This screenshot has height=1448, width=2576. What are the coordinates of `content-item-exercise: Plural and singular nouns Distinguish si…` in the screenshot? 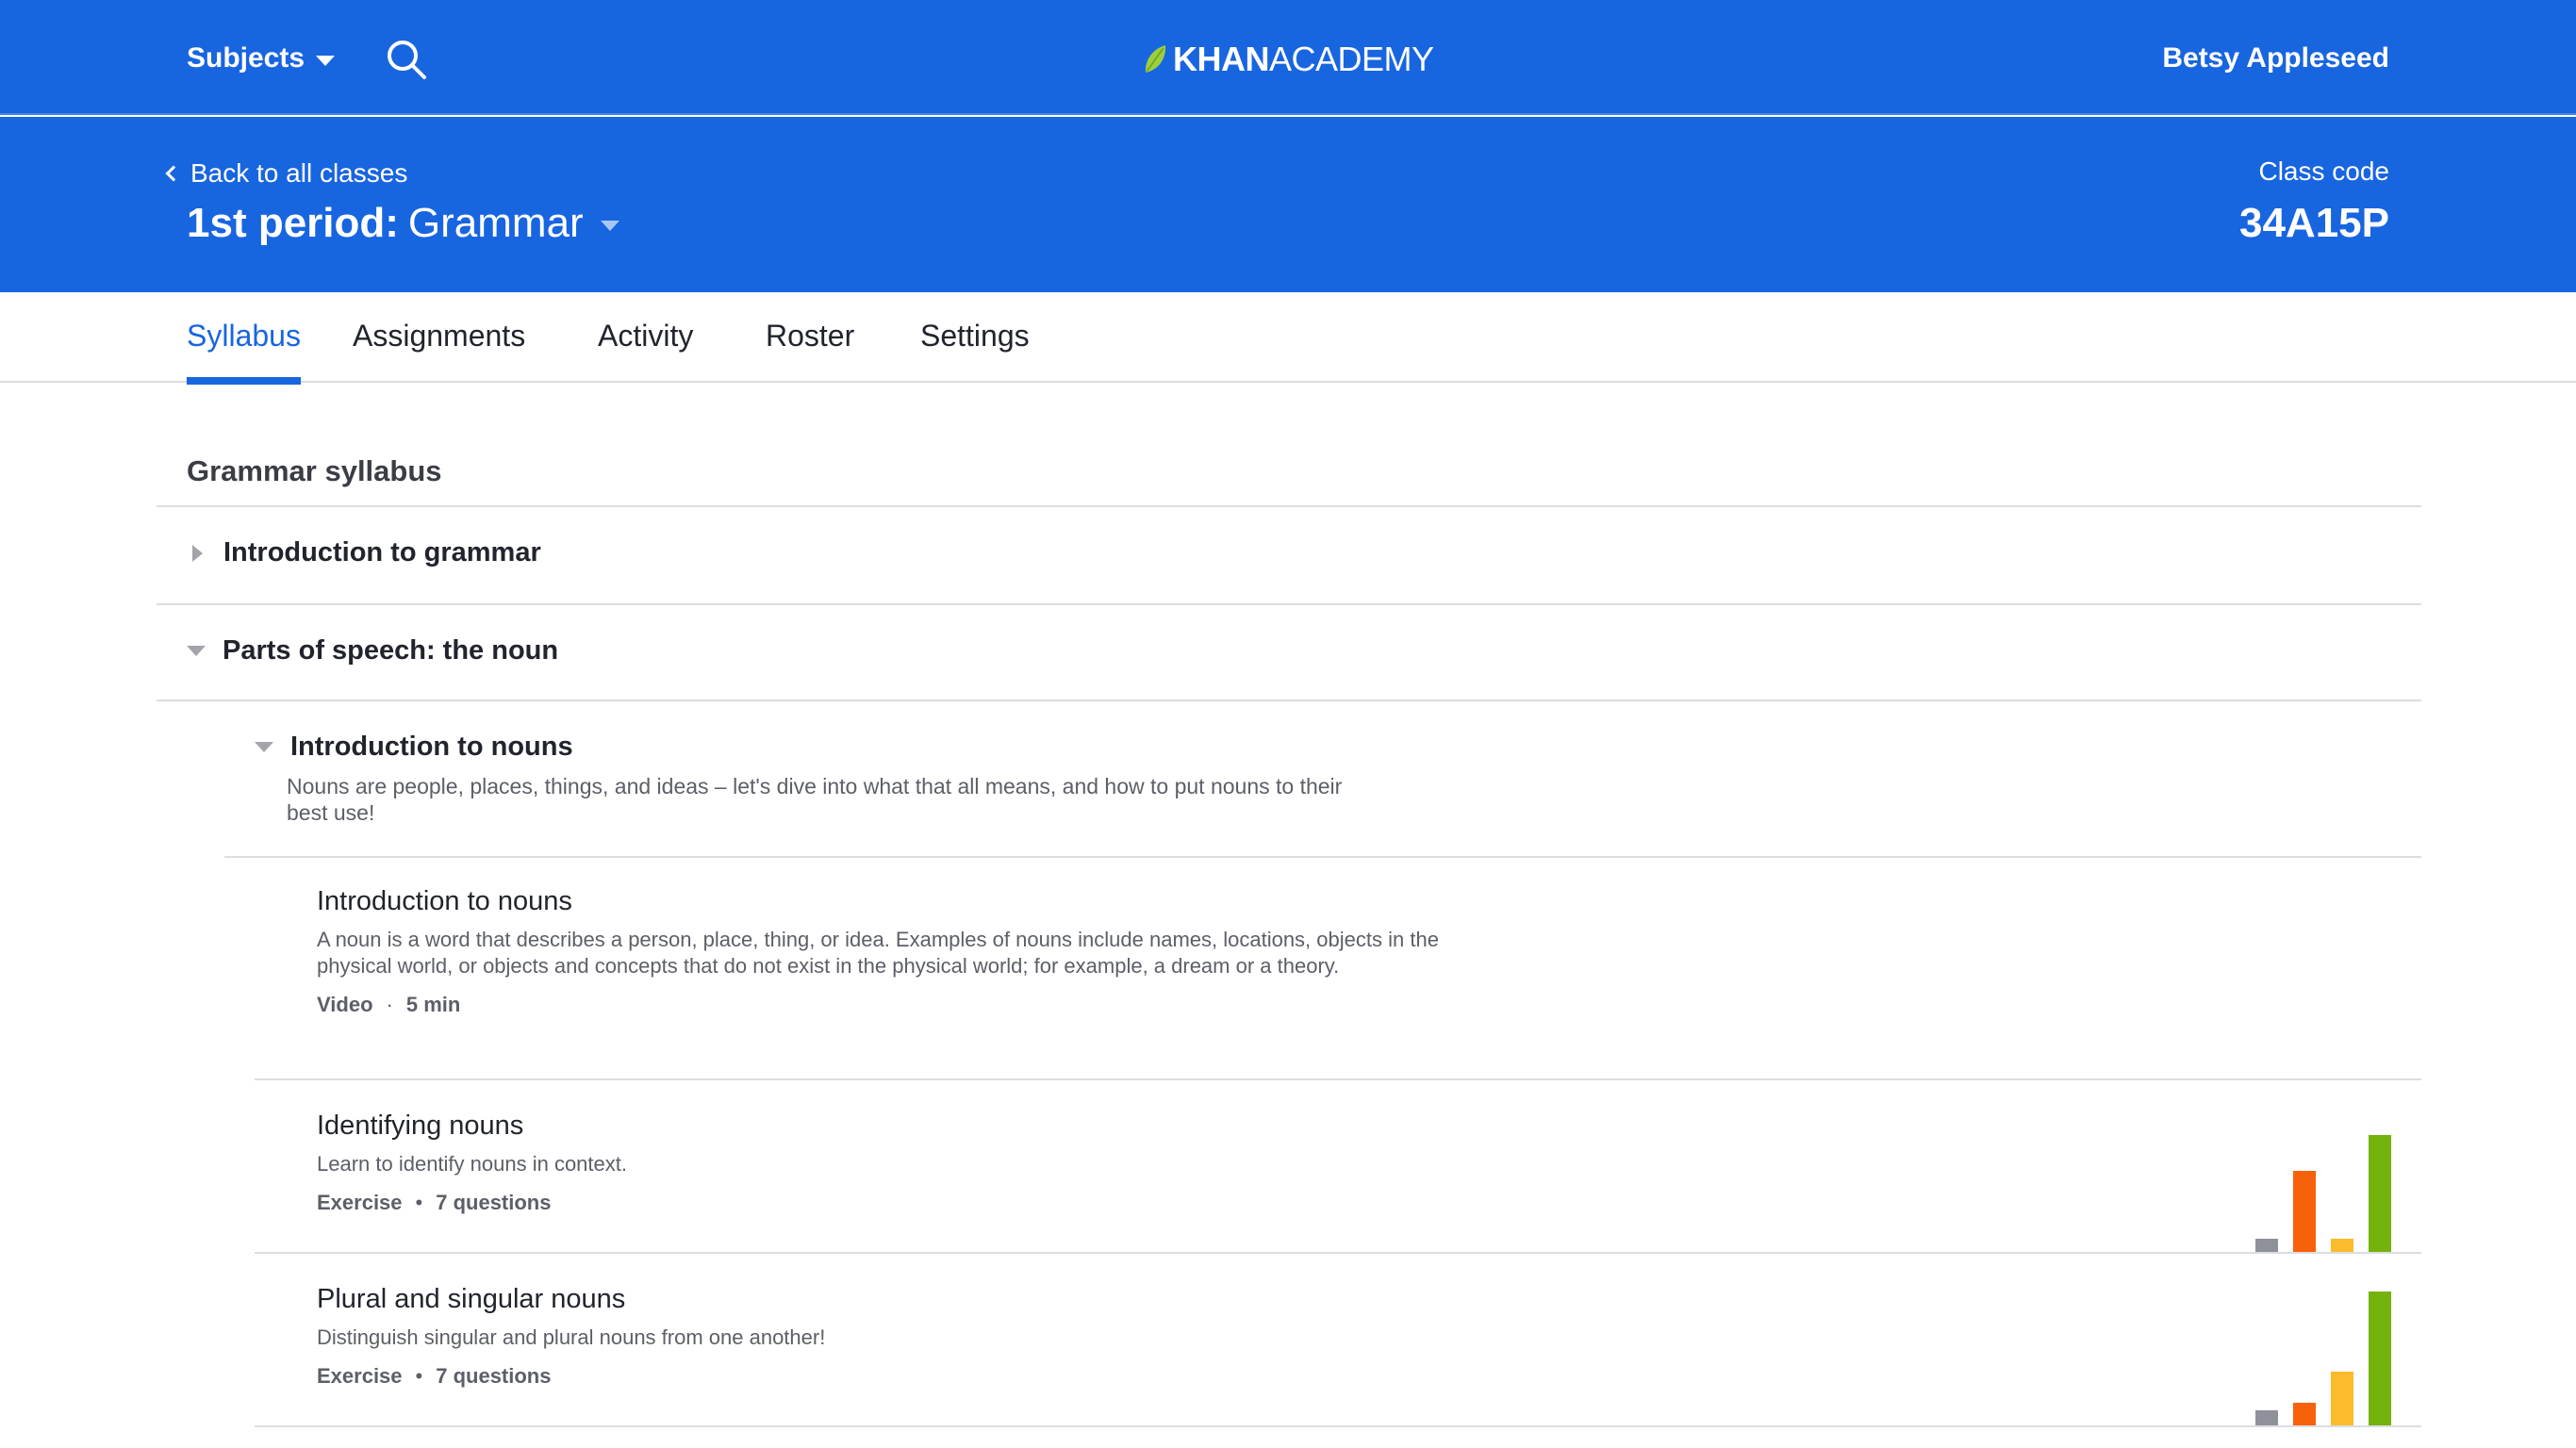 It's located at (882, 1336).